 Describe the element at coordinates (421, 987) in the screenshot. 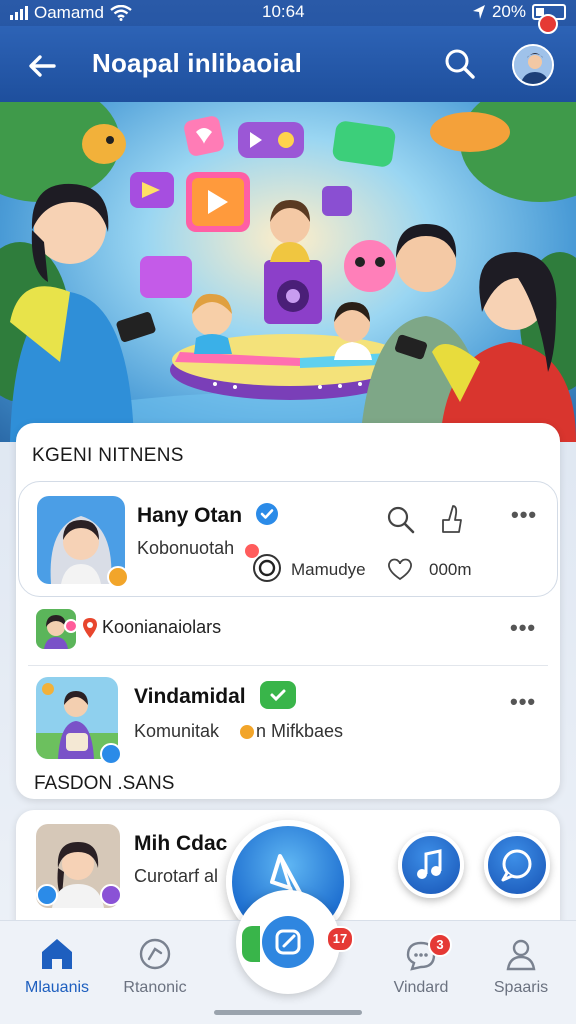

I see `nav-label: Vindard` at that location.